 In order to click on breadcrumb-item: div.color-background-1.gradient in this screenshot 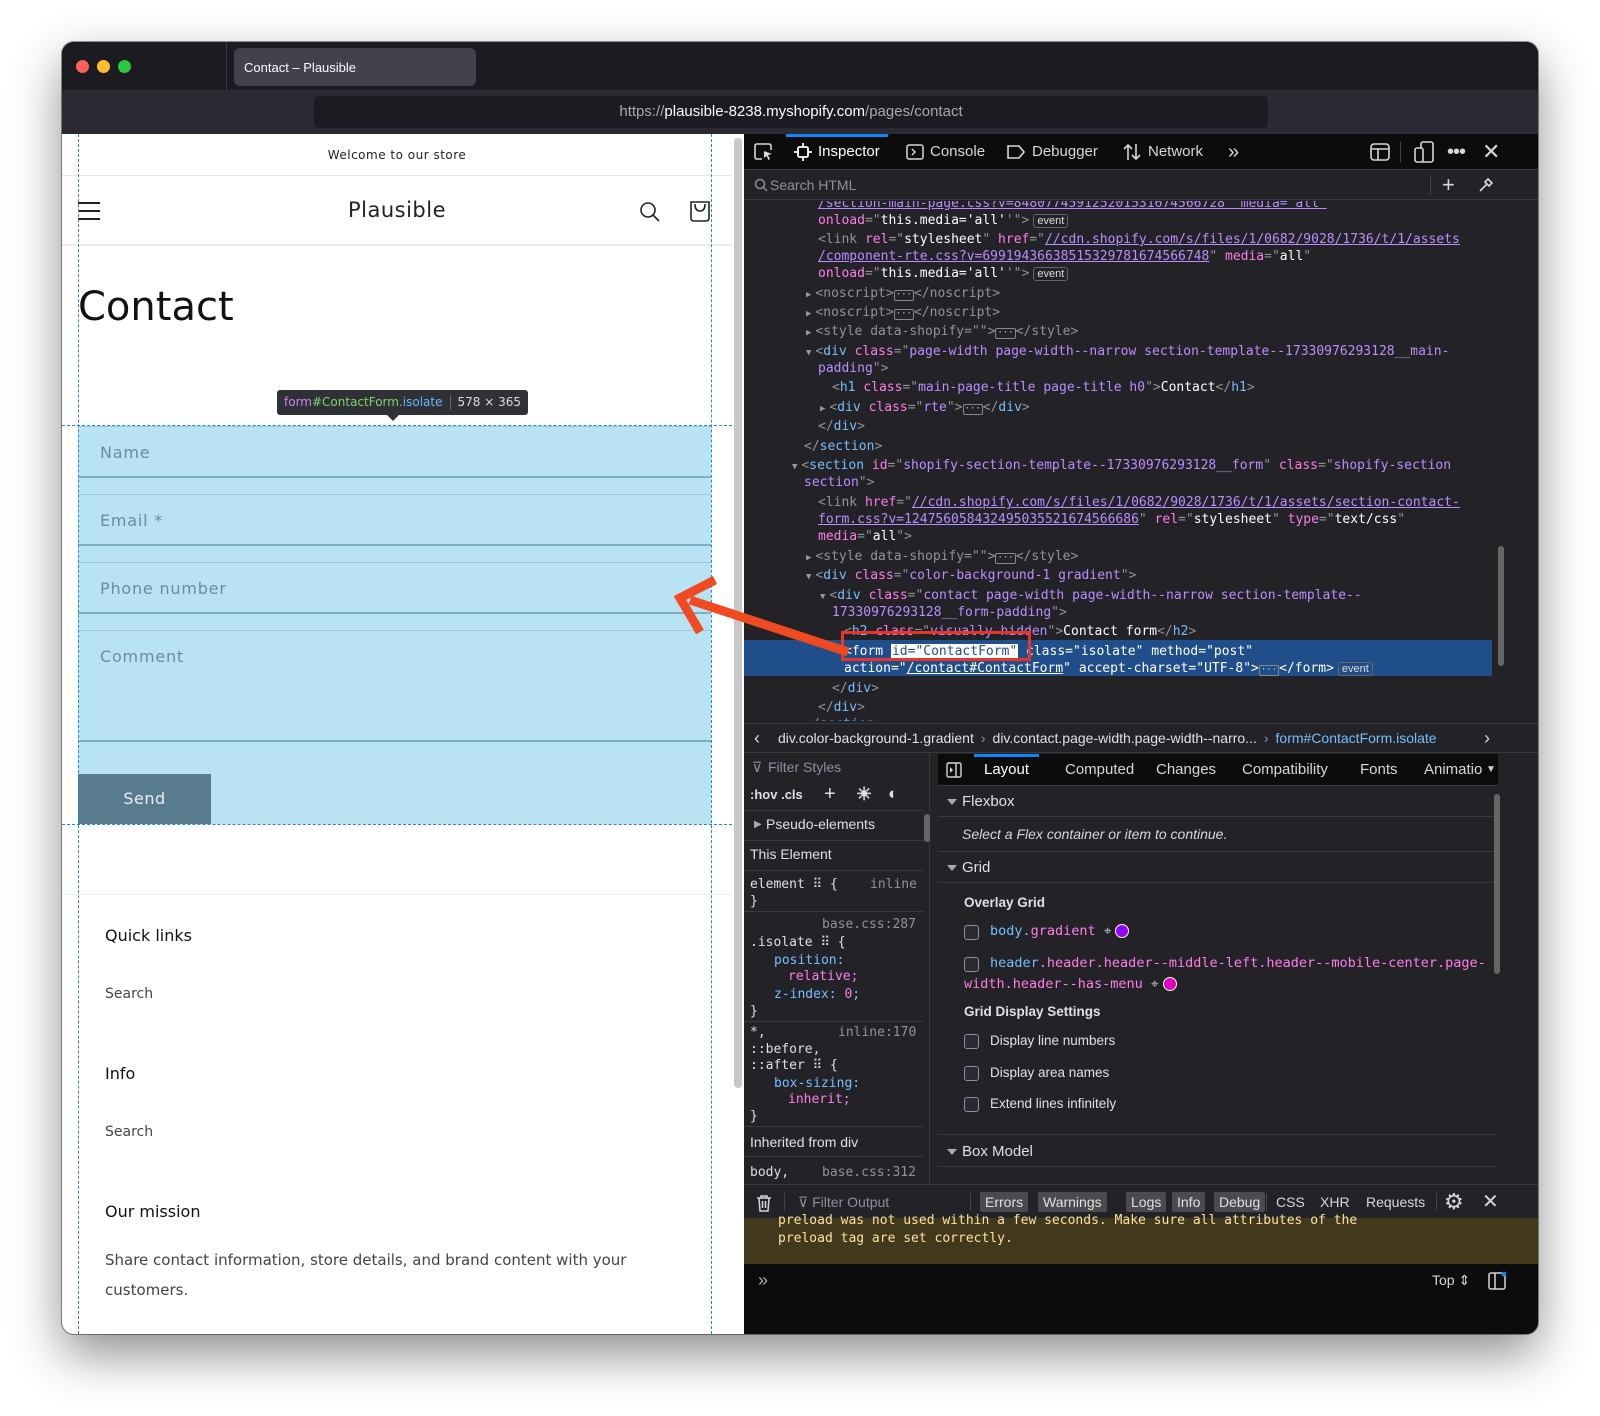, I will do `click(876, 738)`.